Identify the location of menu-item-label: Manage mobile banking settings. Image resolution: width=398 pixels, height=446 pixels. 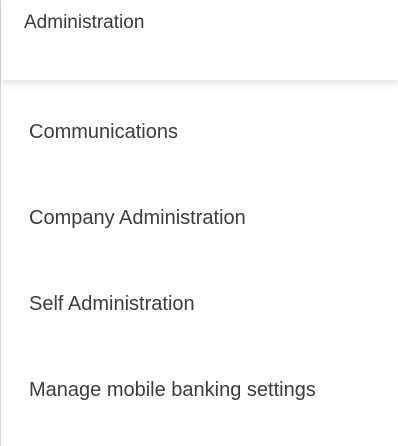
(172, 390).